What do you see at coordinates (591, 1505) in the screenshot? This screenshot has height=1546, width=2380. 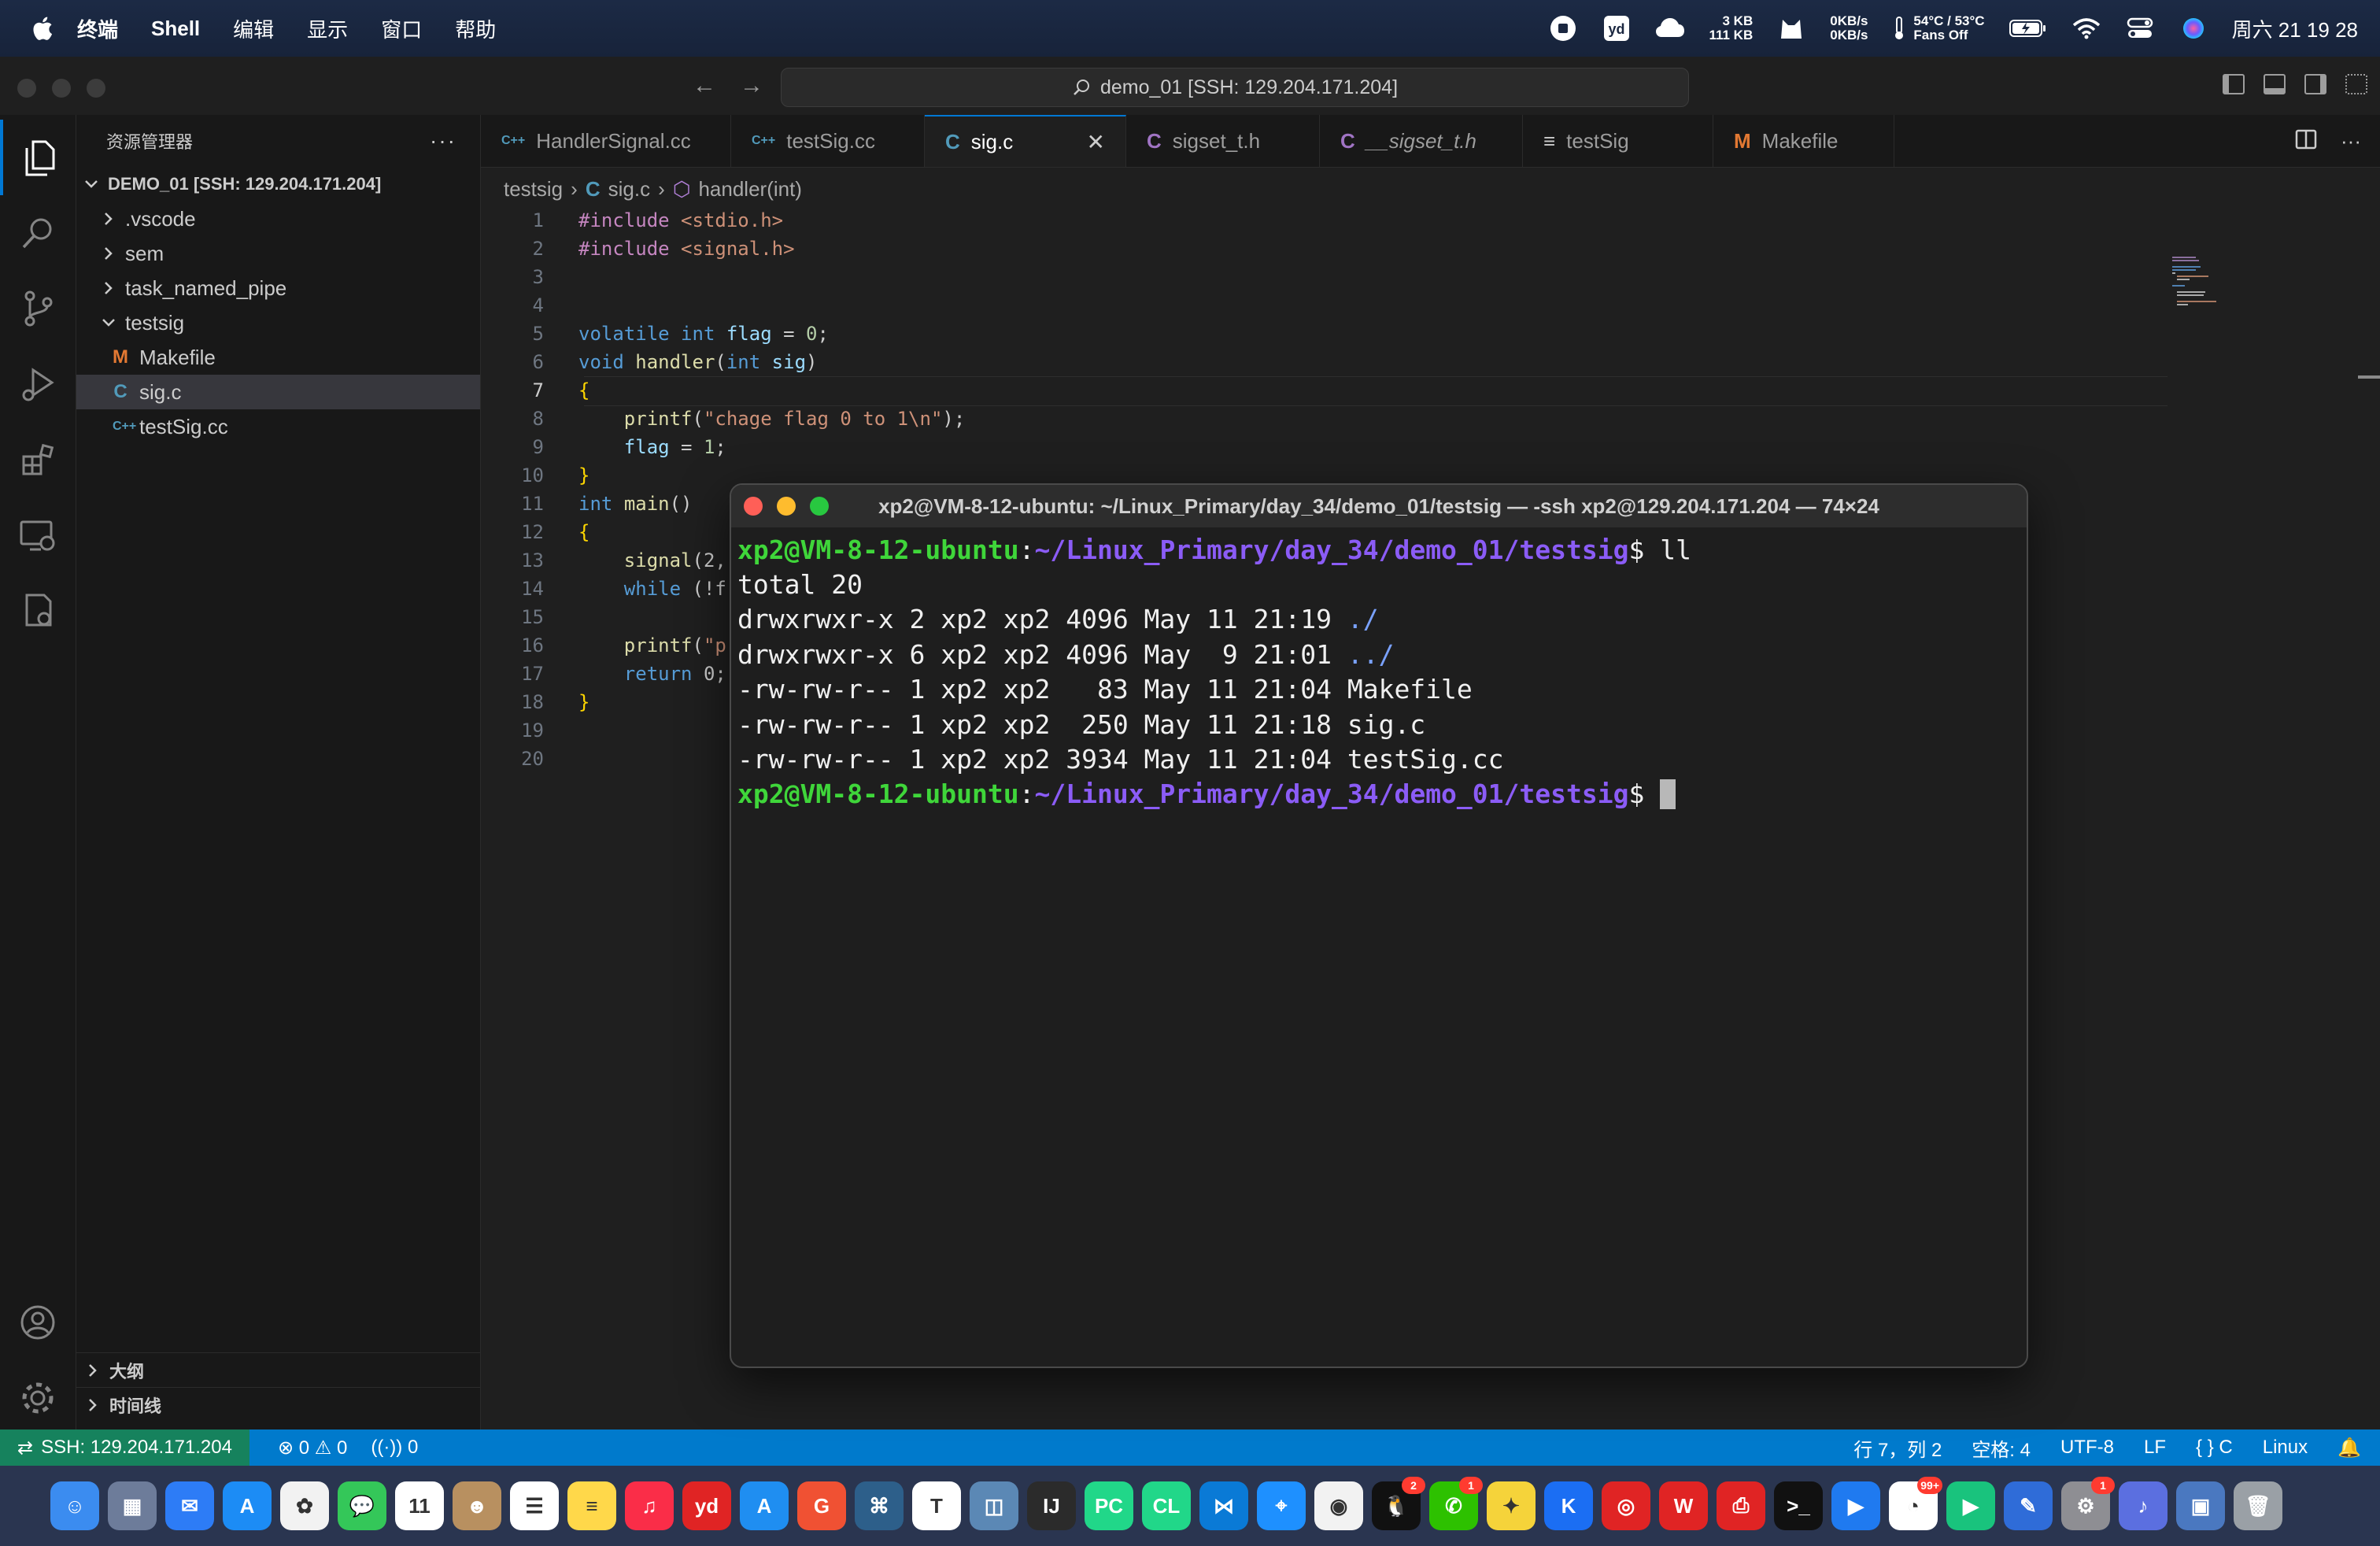 I see `notes-icon: ≡` at bounding box center [591, 1505].